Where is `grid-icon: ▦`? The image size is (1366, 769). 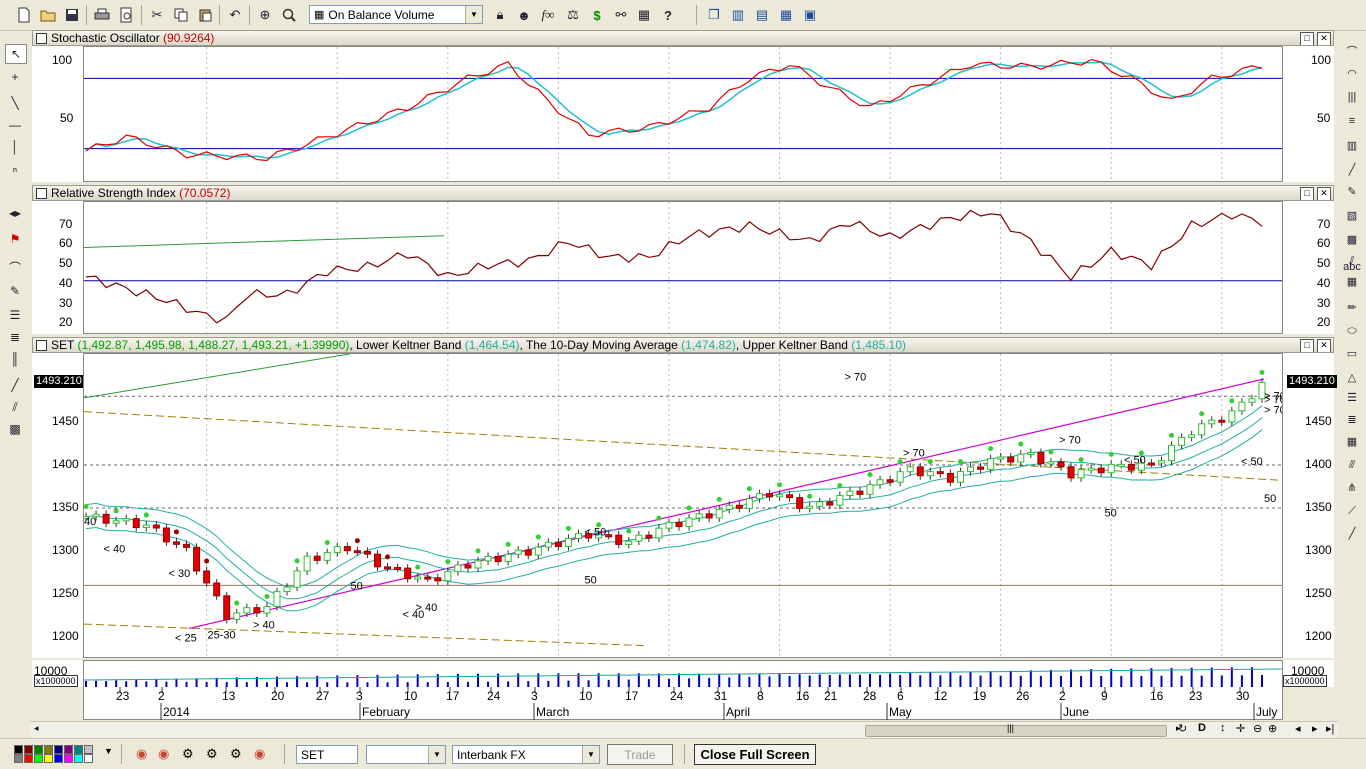
grid-icon: ▦ is located at coordinates (644, 15).